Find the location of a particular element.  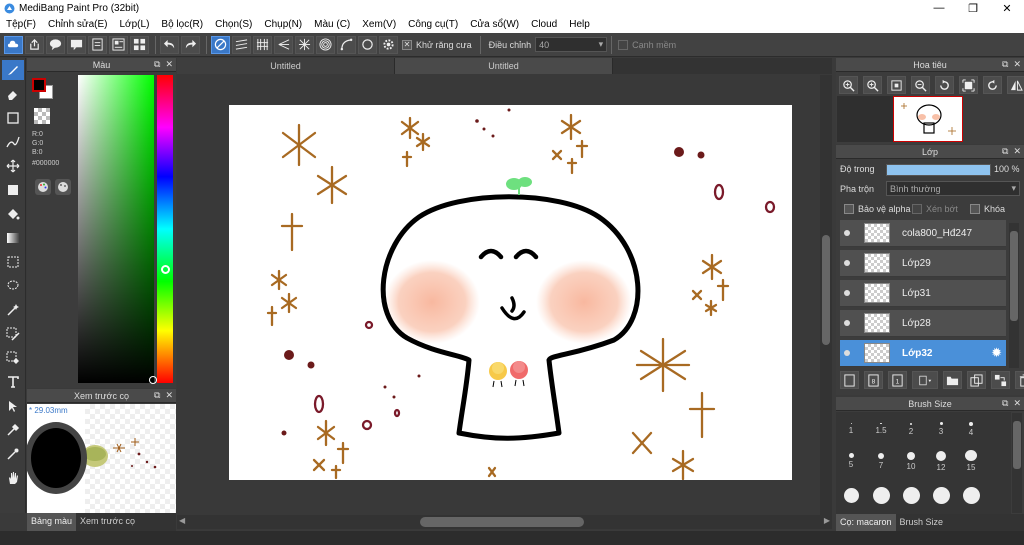

rotate-left-icon is located at coordinates (944, 85).